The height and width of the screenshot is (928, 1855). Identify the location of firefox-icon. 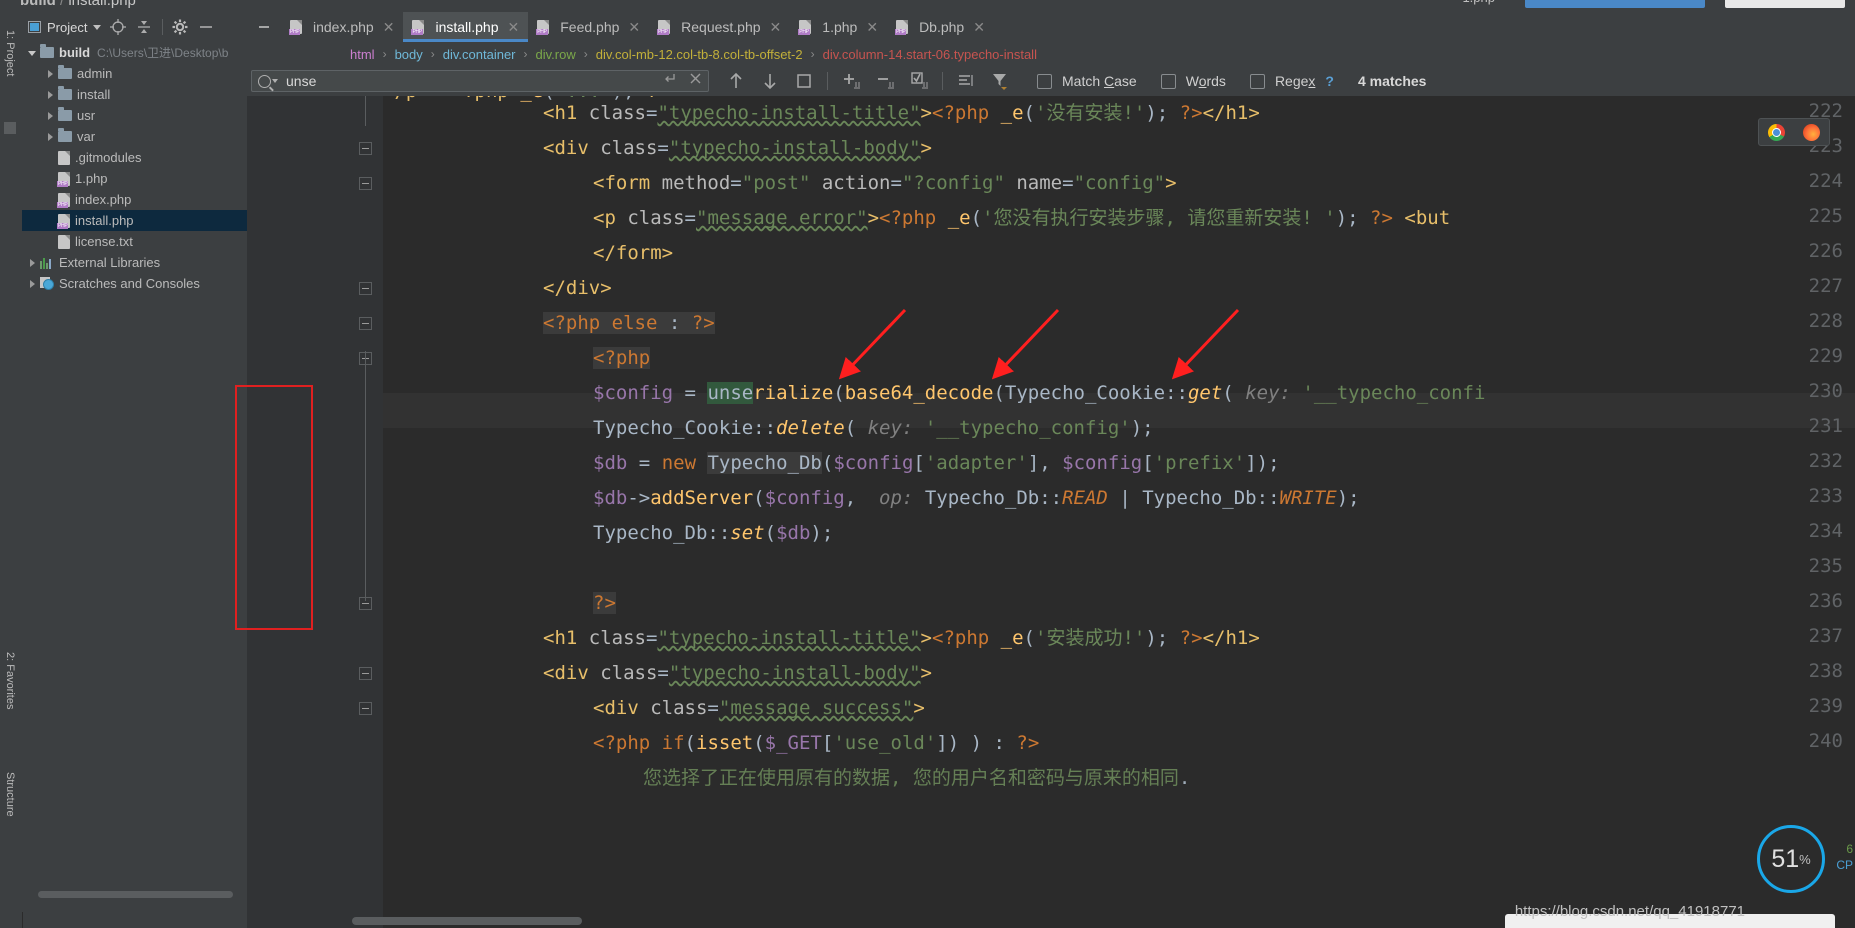
(1811, 132).